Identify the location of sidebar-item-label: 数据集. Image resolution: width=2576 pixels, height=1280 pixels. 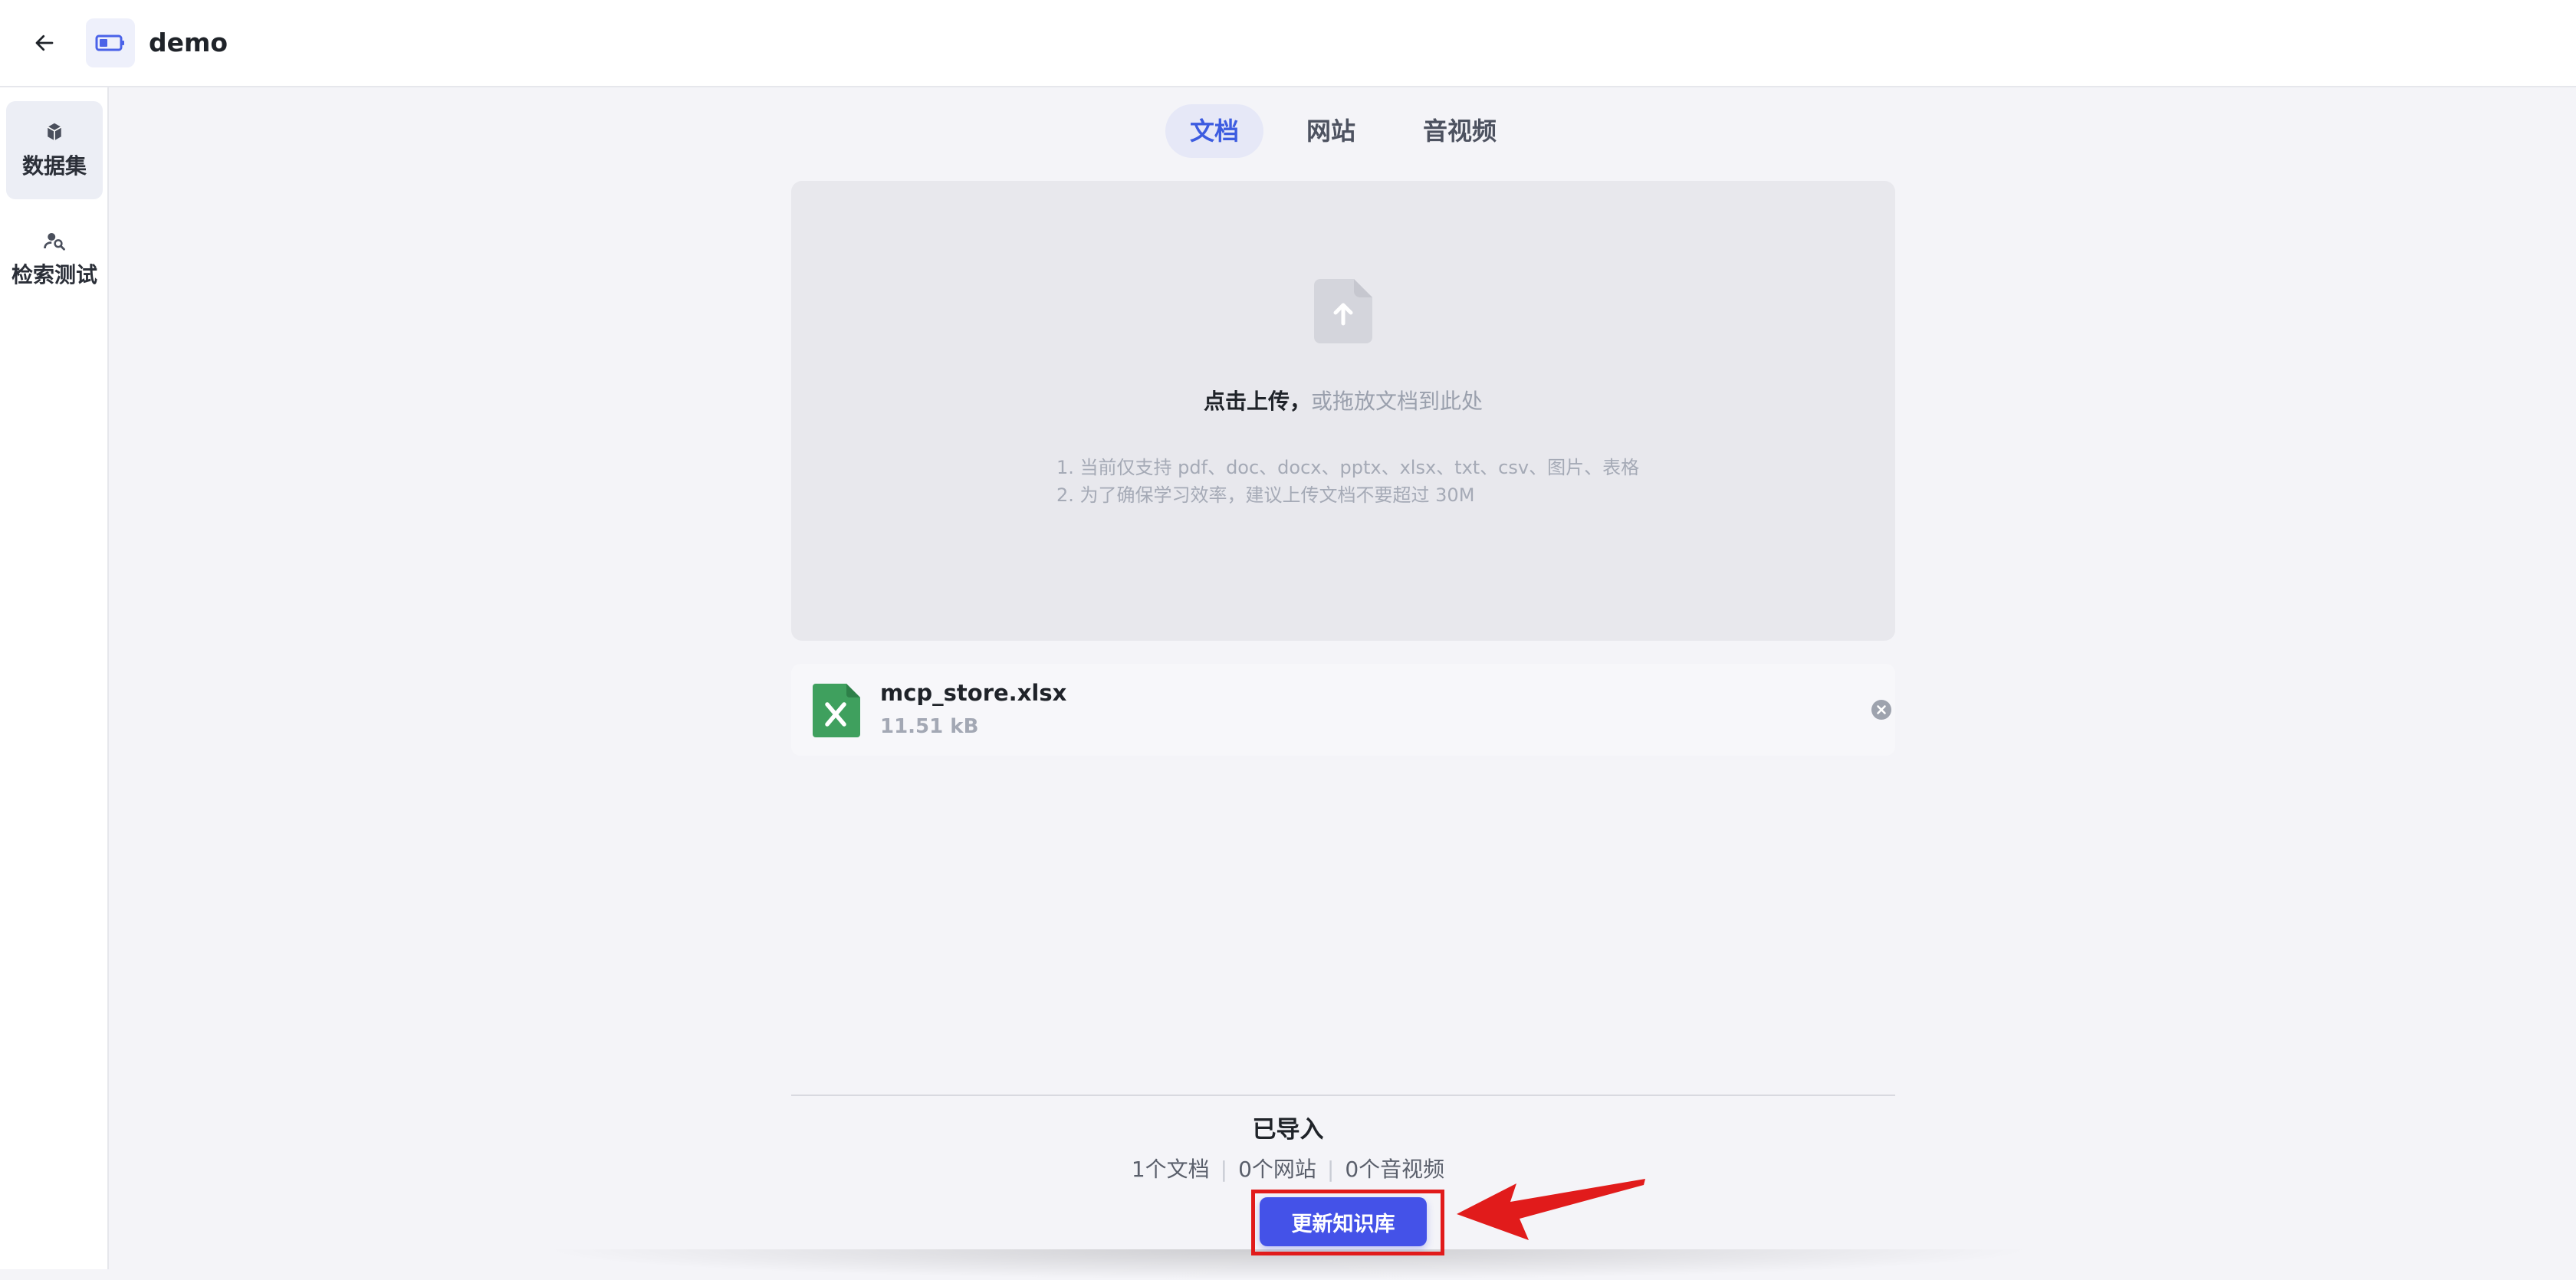
(54, 166).